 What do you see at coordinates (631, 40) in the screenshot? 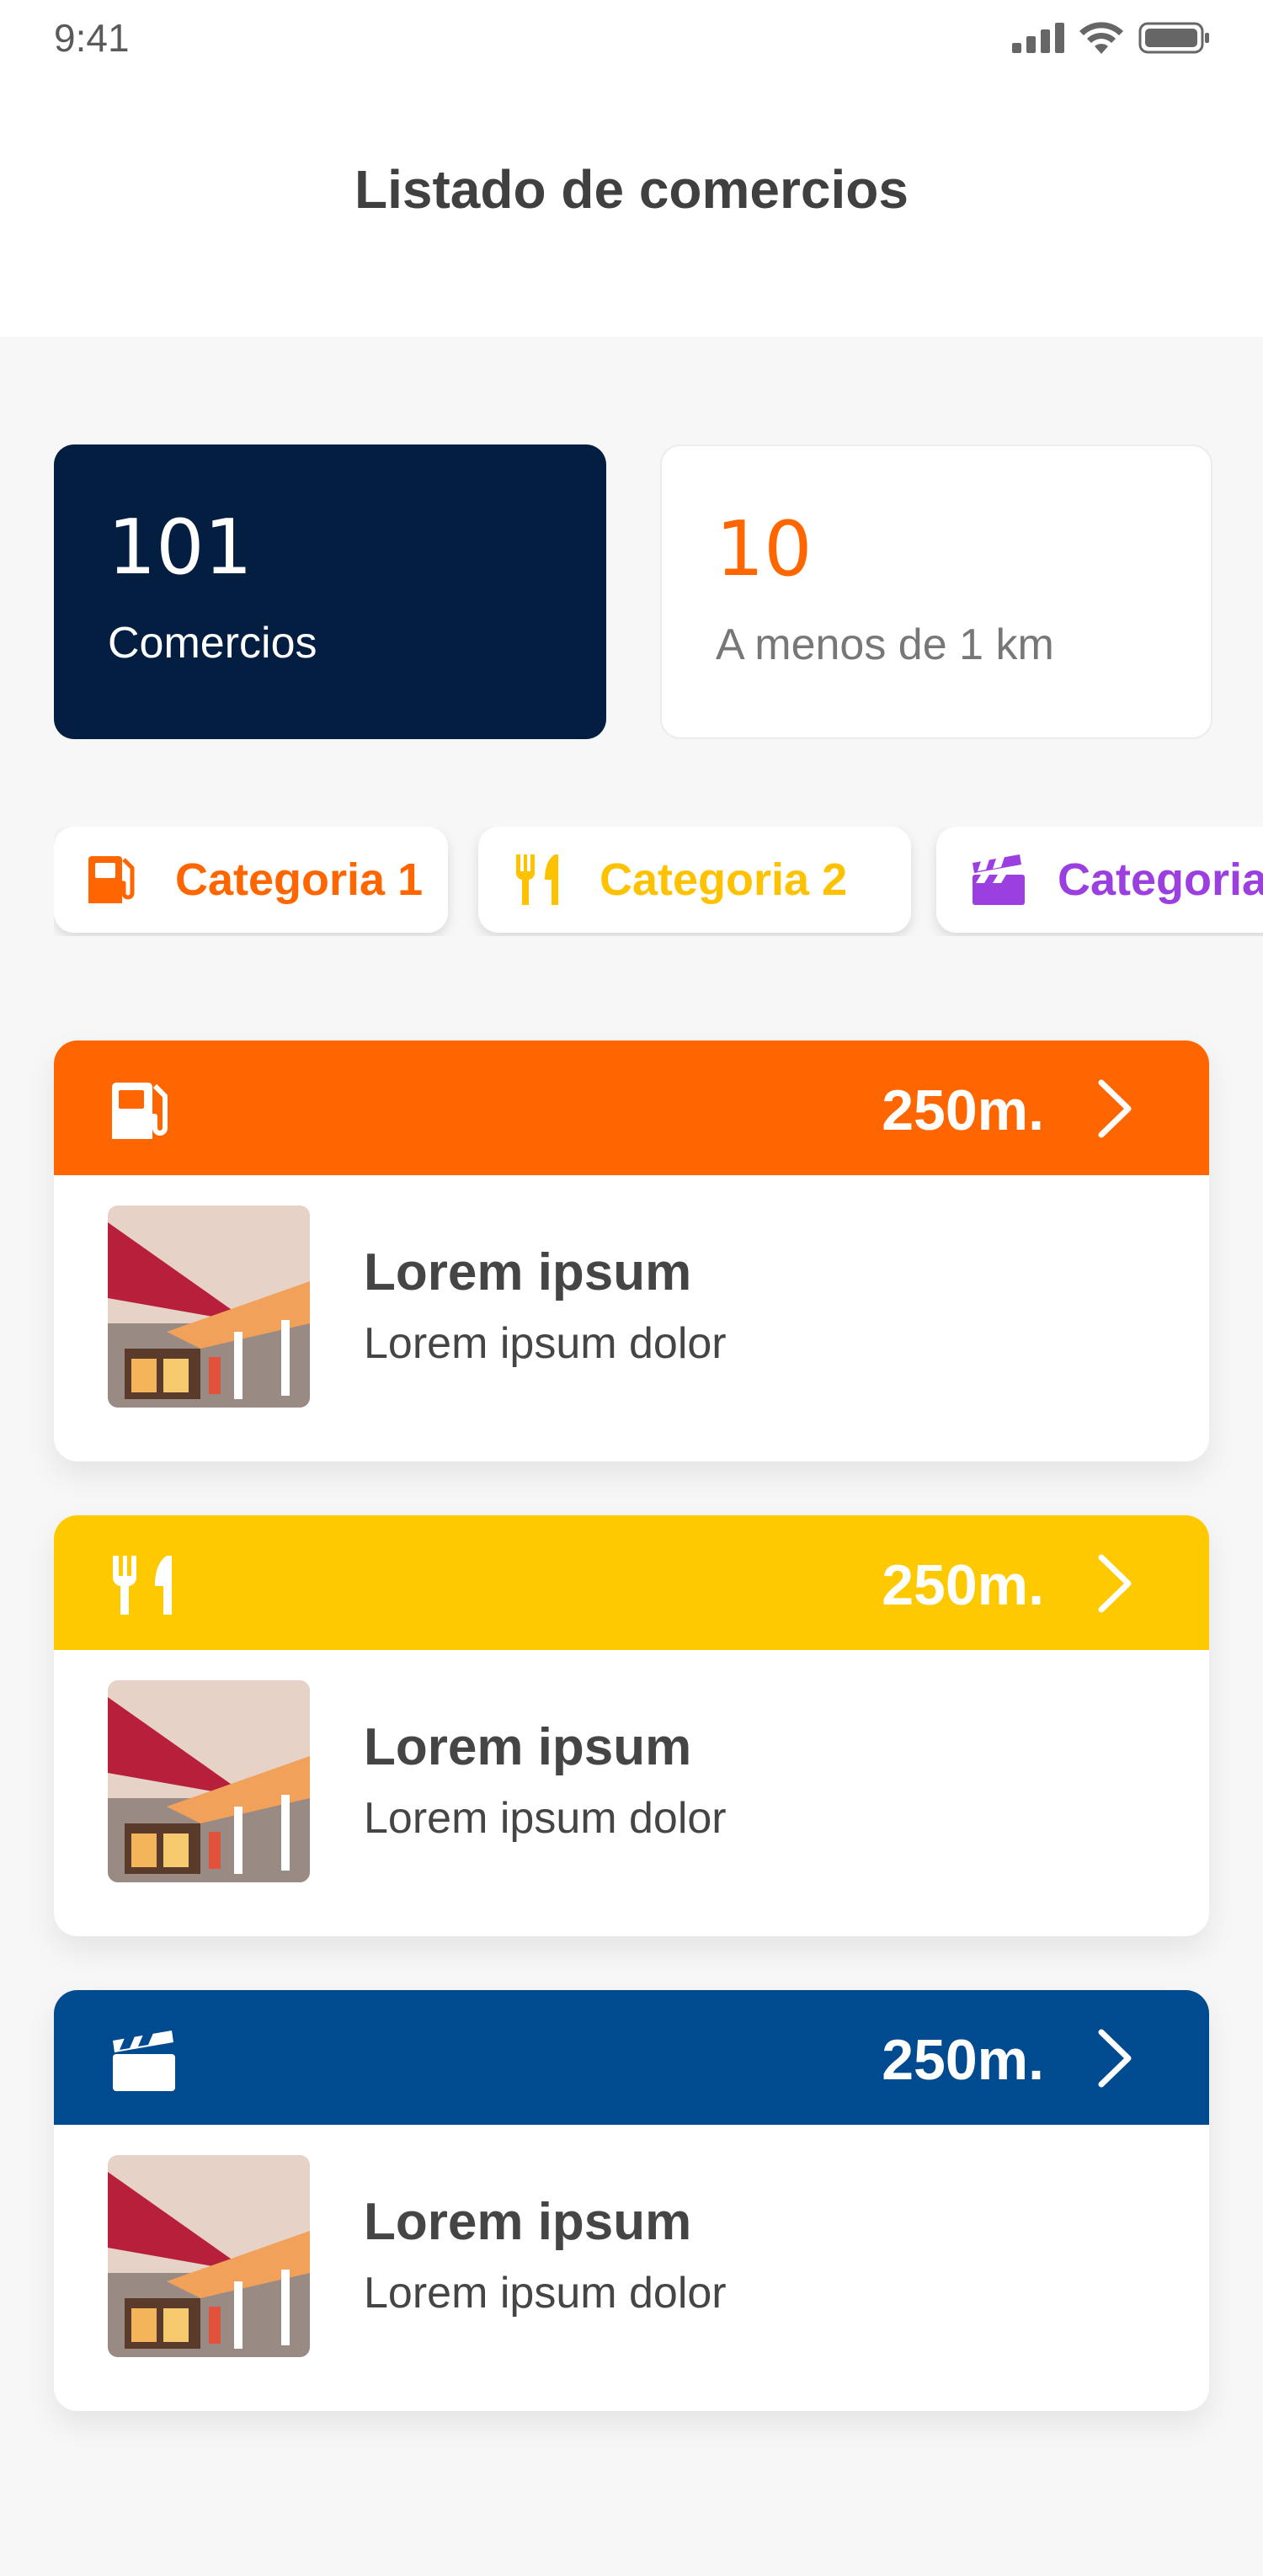
I see `status-bar: 9:41` at bounding box center [631, 40].